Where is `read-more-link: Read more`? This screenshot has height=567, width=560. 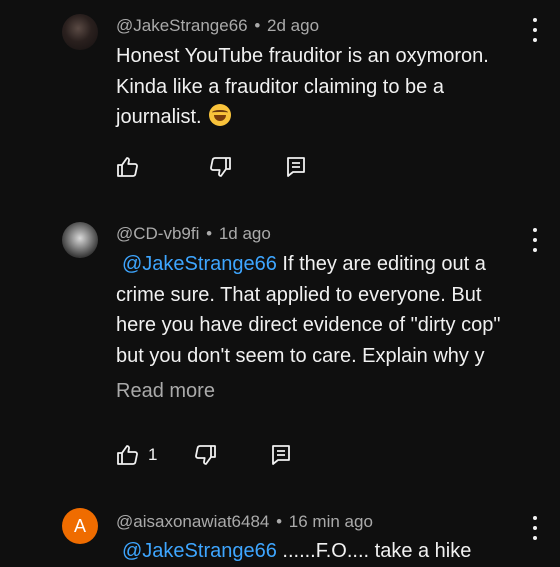
read-more-link: Read more is located at coordinates (165, 391).